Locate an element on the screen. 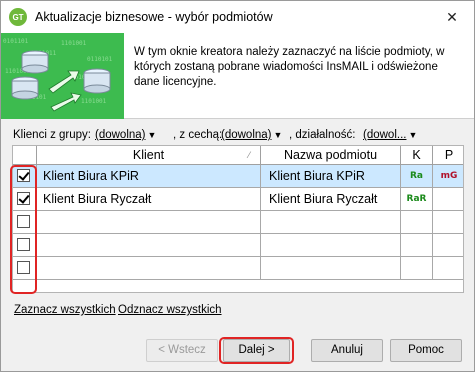 This screenshot has width=475, height=372. p-cell: mG is located at coordinates (448, 176).